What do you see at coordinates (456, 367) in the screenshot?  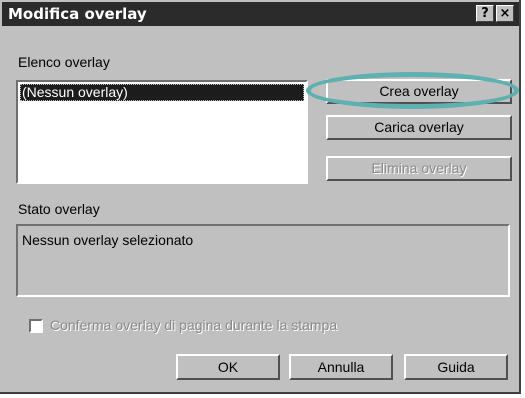 I see `help-button: Guida` at bounding box center [456, 367].